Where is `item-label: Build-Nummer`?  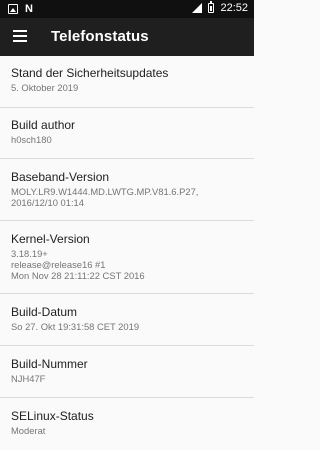 item-label: Build-Nummer is located at coordinates (49, 364).